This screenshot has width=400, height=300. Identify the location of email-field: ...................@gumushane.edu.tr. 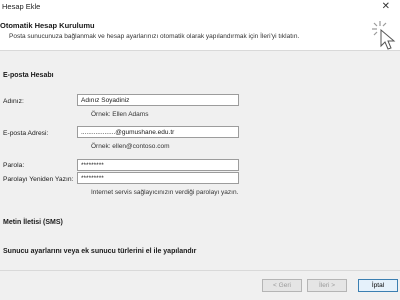
(158, 132).